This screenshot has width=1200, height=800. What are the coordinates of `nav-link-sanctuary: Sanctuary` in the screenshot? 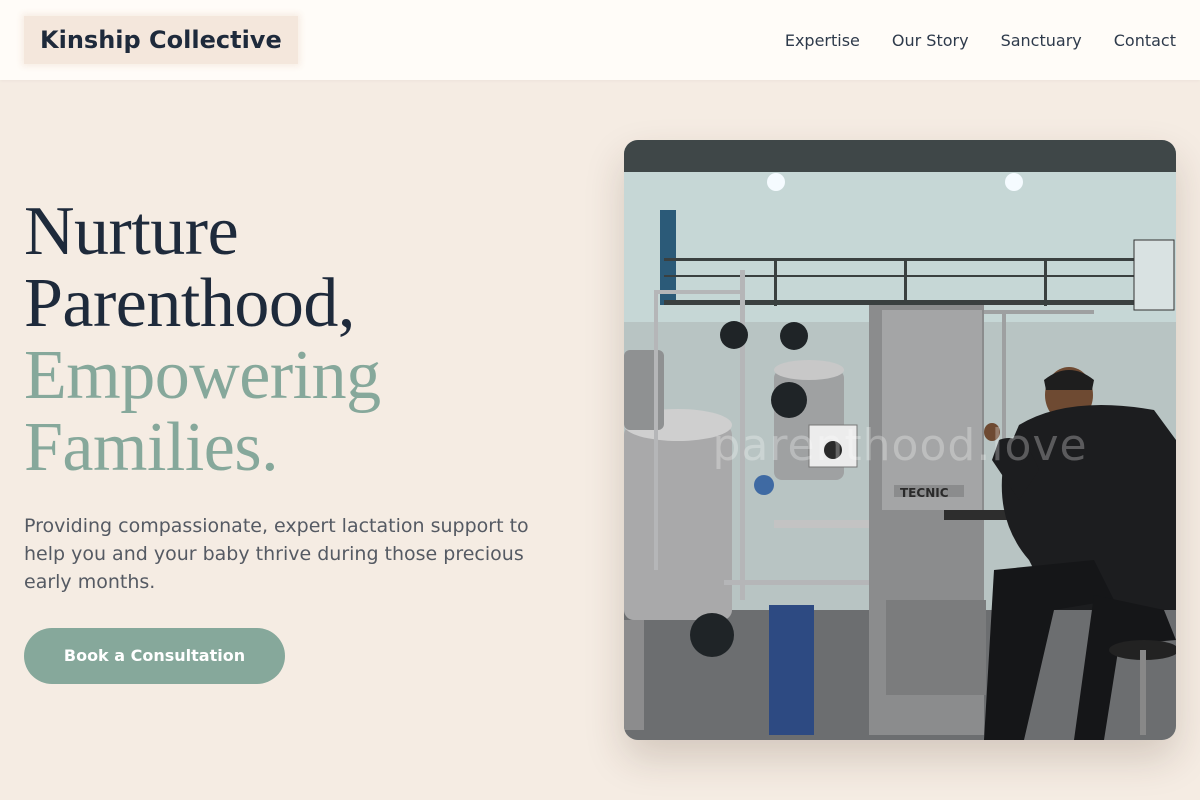 It's located at (1041, 40).